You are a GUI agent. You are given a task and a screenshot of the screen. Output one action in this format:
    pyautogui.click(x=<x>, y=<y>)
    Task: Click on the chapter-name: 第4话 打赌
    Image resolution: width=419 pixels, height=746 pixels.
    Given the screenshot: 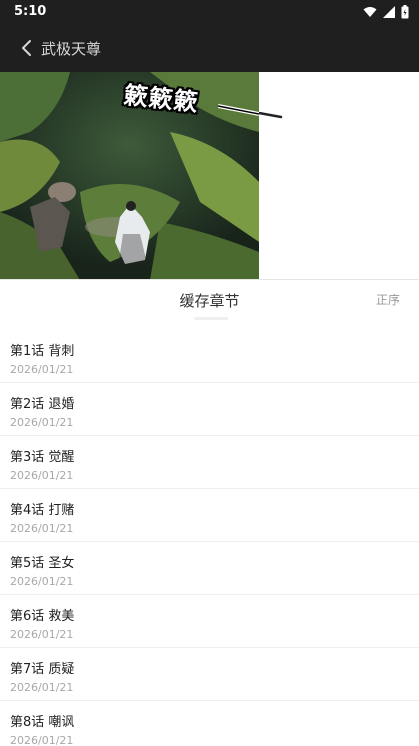 What is the action you would take?
    pyautogui.click(x=42, y=510)
    